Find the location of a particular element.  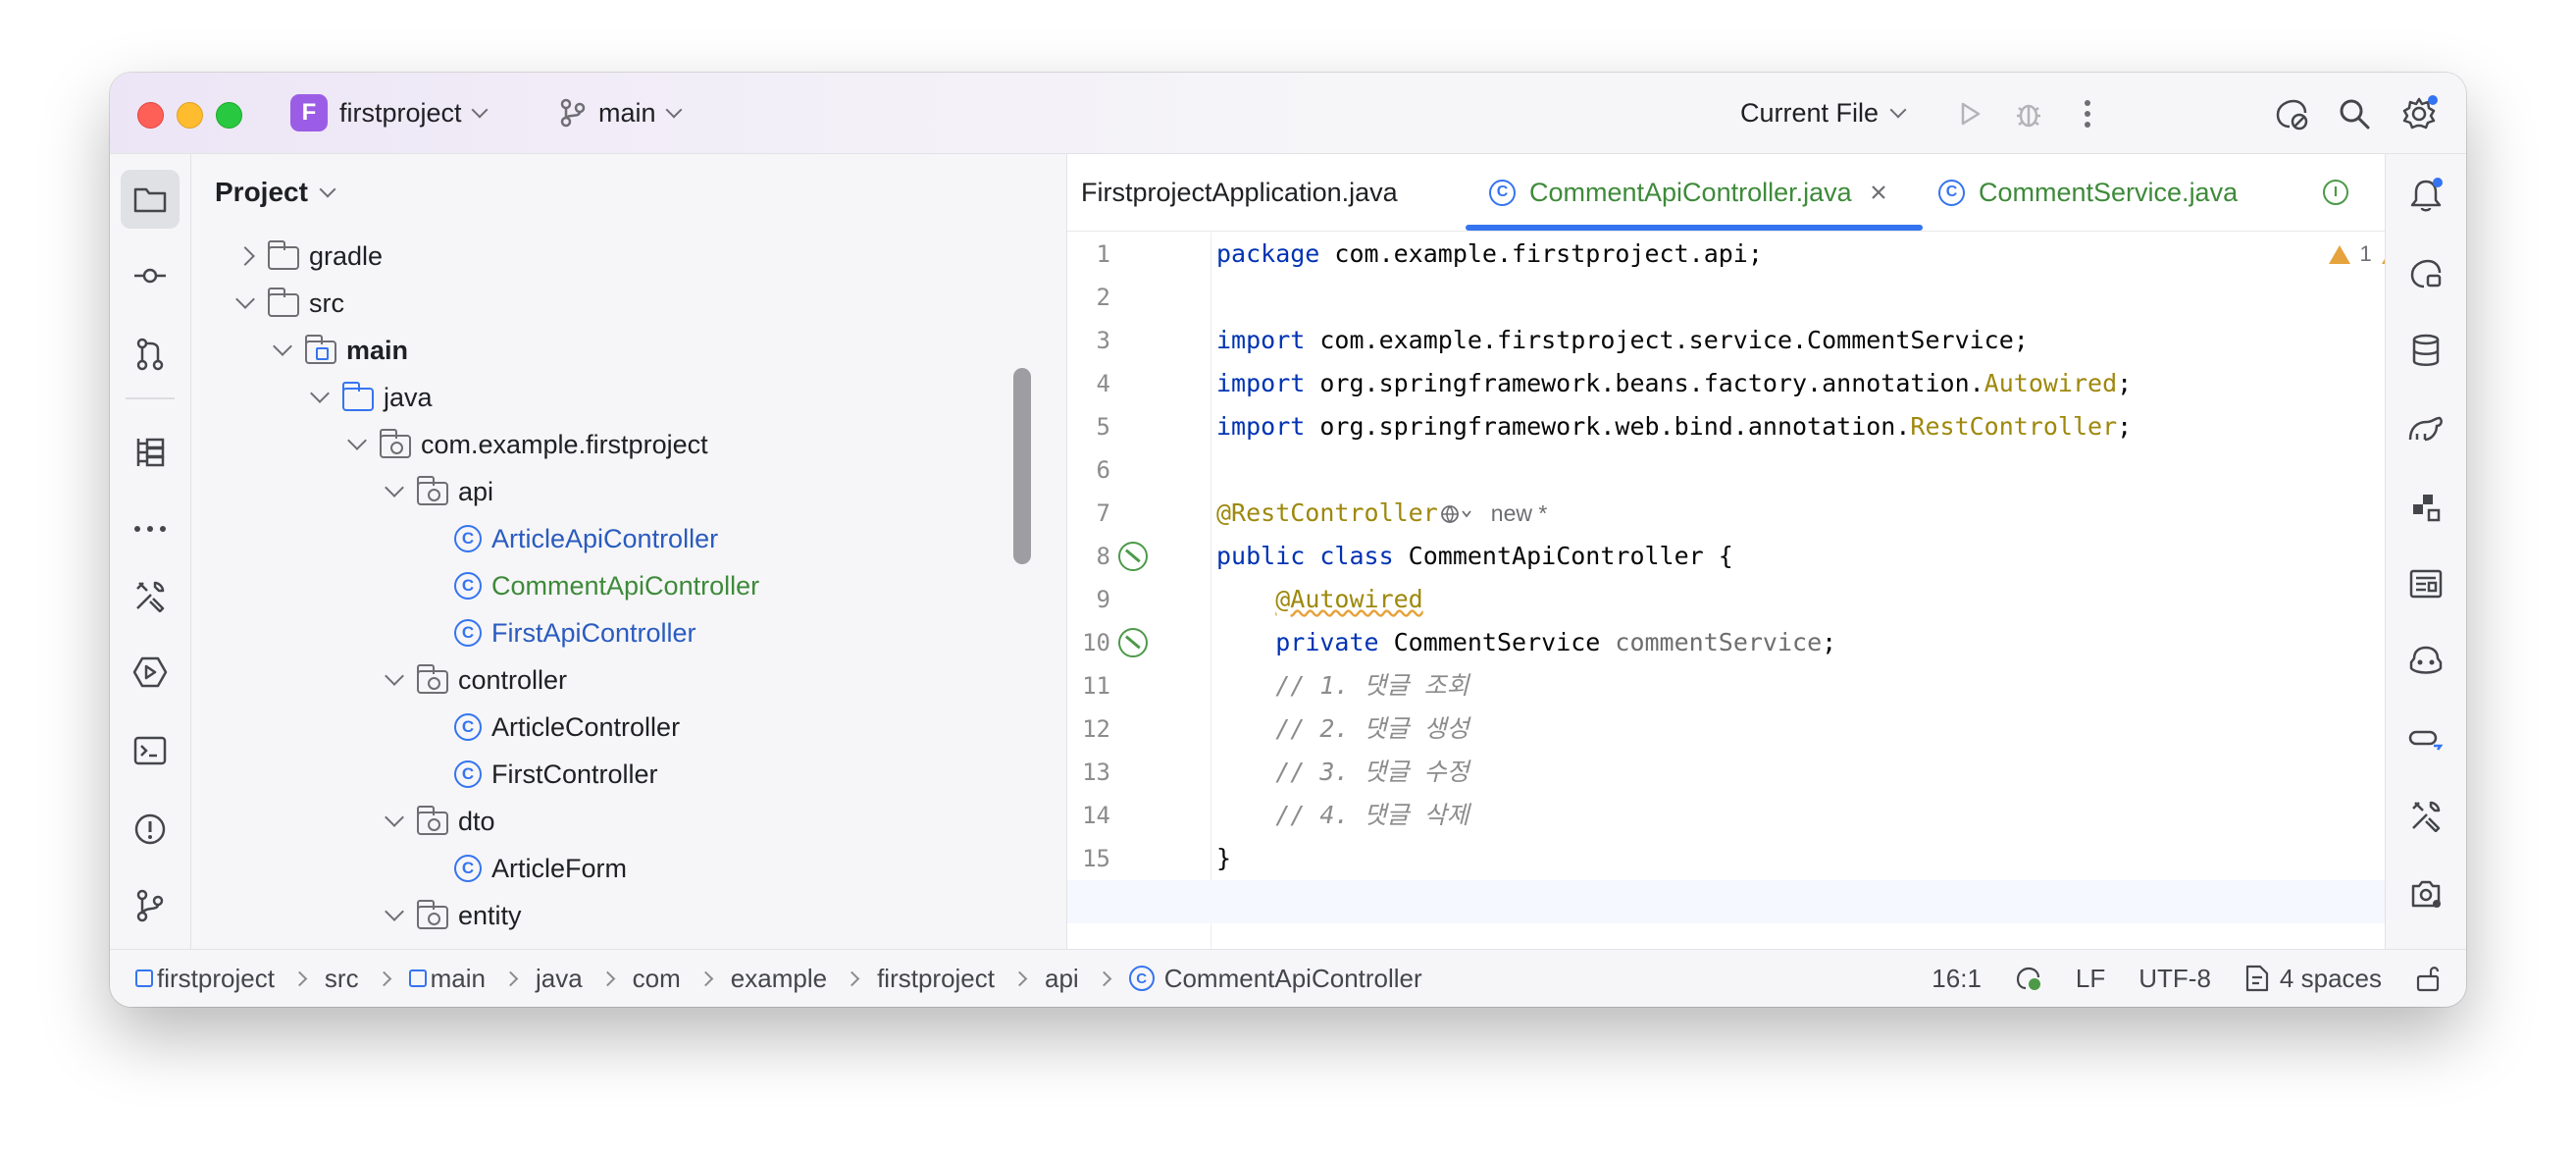

tree-item-label: ArticleController is located at coordinates (586, 727).